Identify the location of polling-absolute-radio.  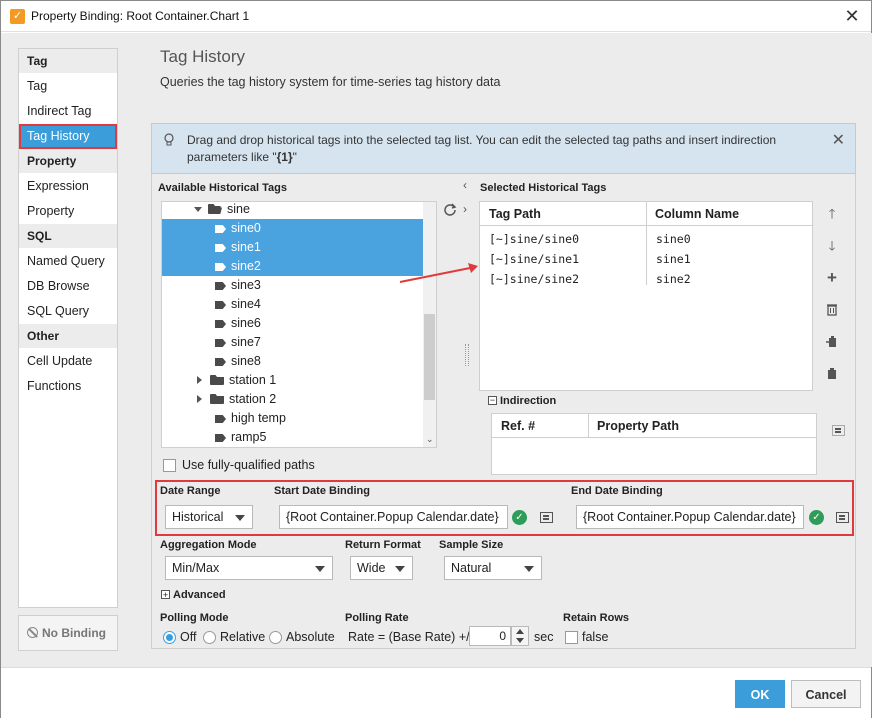
(275, 637).